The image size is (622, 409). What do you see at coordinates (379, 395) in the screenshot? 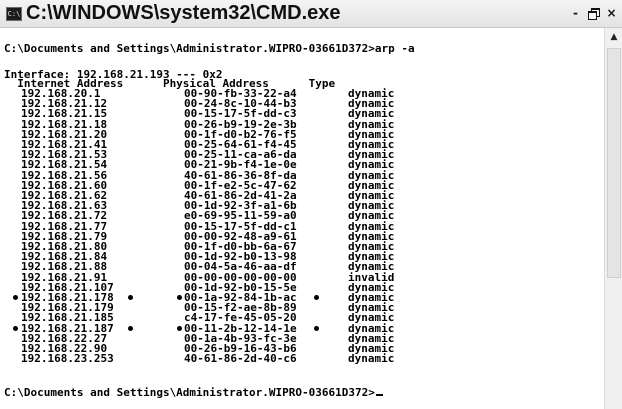
I see `text-cursor` at bounding box center [379, 395].